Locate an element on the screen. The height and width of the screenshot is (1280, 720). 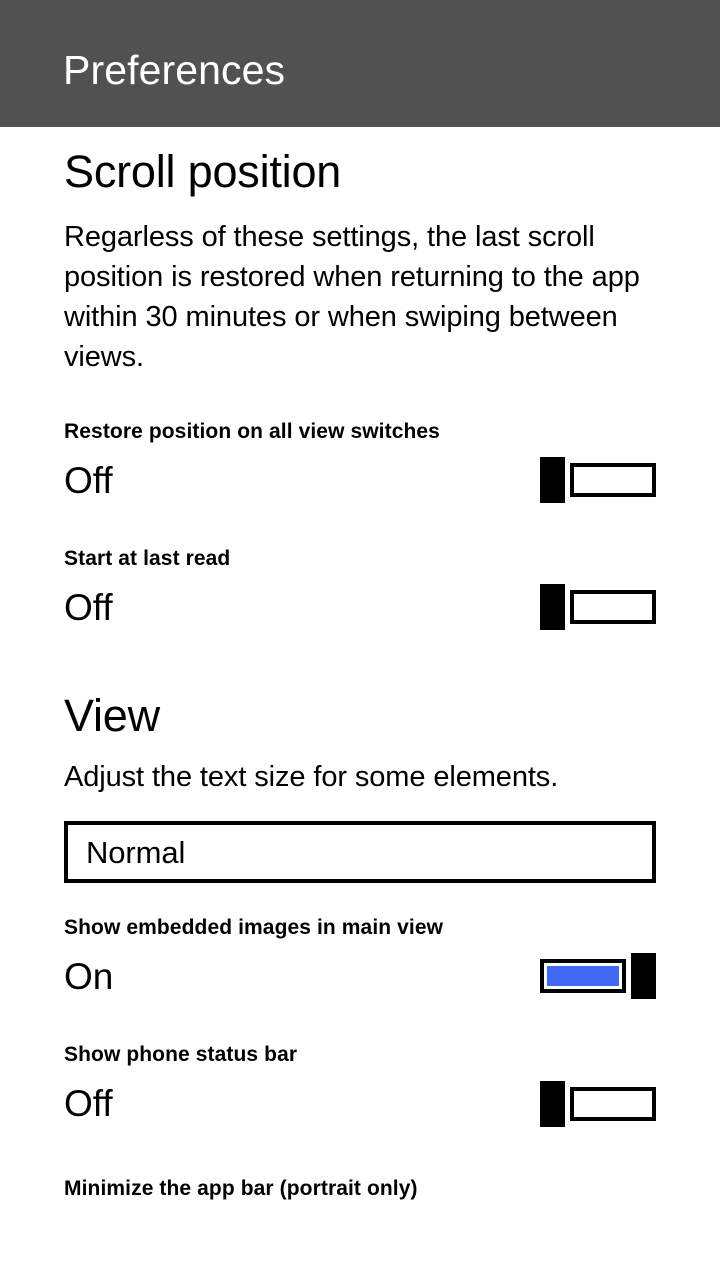
section-heading-scroll-position: Scroll position is located at coordinates (203, 171).